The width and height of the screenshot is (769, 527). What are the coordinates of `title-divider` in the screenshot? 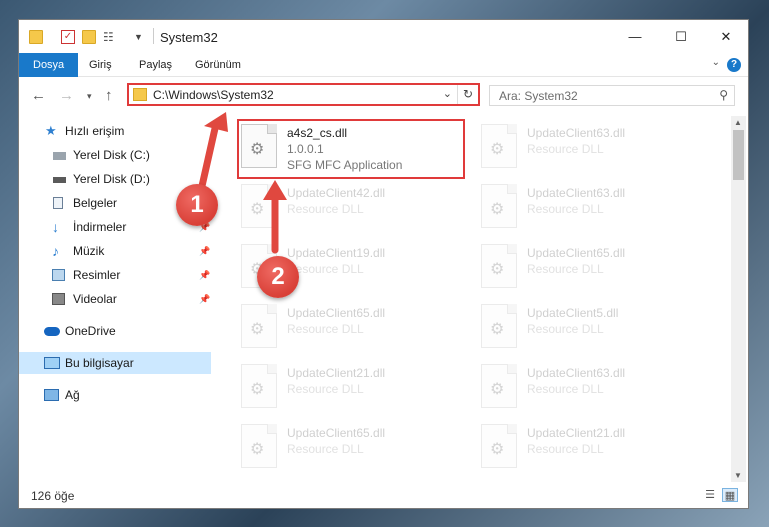 It's located at (153, 36).